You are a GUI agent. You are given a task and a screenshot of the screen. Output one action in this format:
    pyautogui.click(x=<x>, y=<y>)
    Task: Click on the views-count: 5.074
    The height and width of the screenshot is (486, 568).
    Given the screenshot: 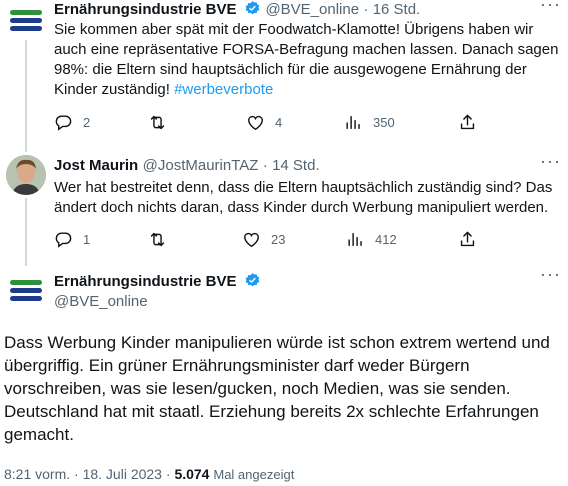 What is the action you would take?
    pyautogui.click(x=192, y=474)
    